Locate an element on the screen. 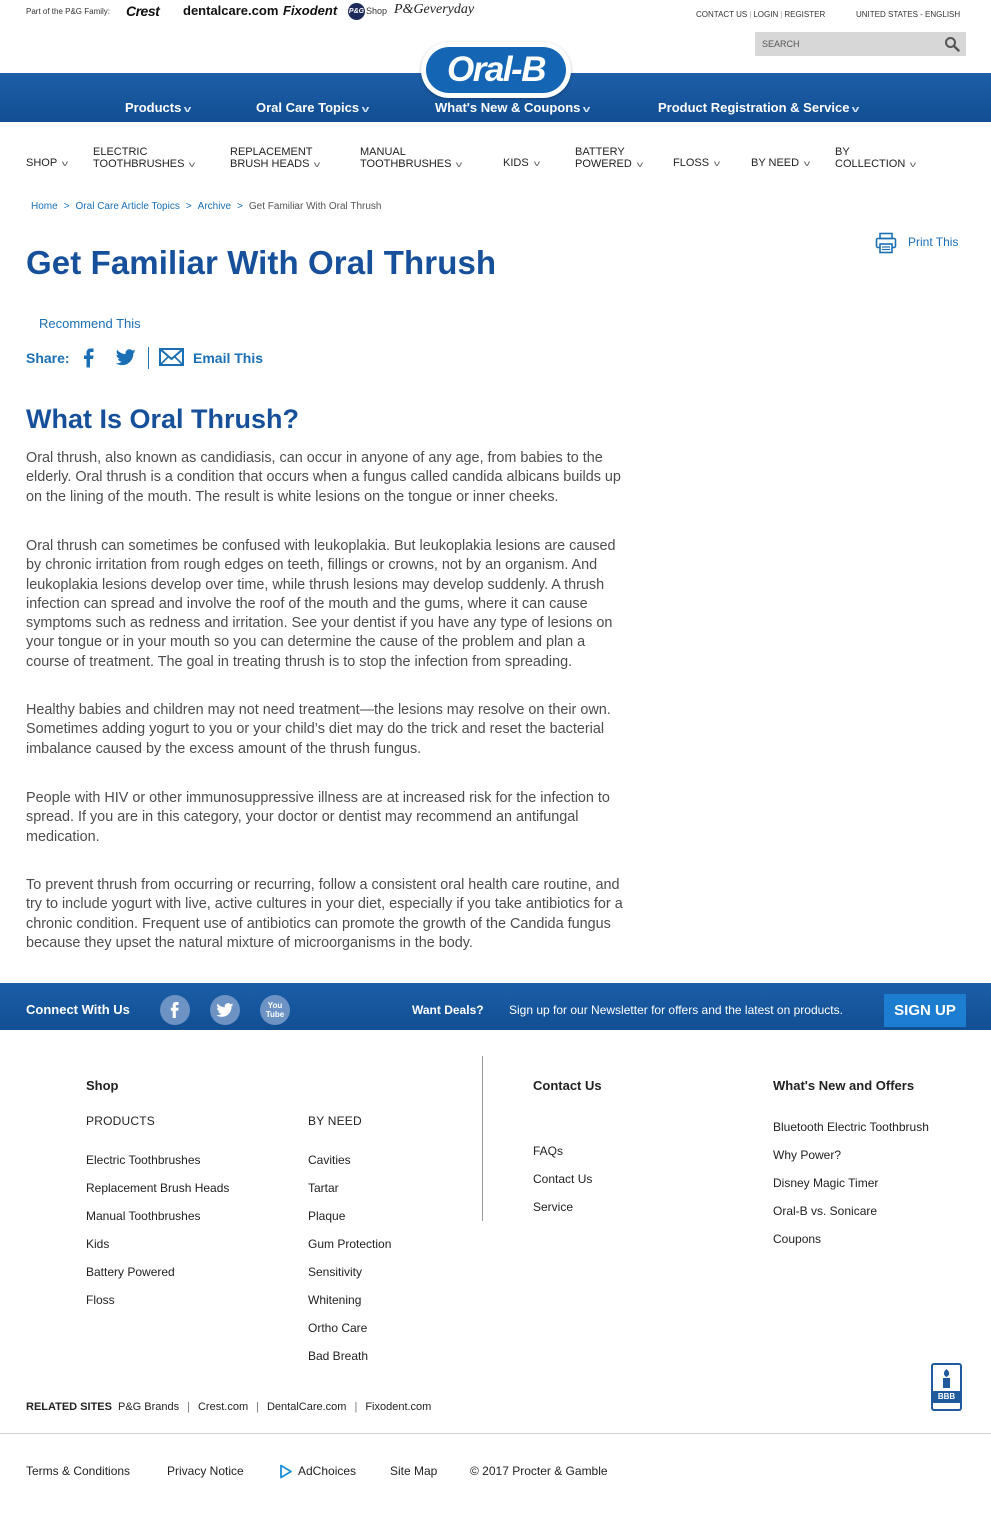 The width and height of the screenshot is (991, 1523). region-selector: UNITED STATES - ENGLISH is located at coordinates (908, 14).